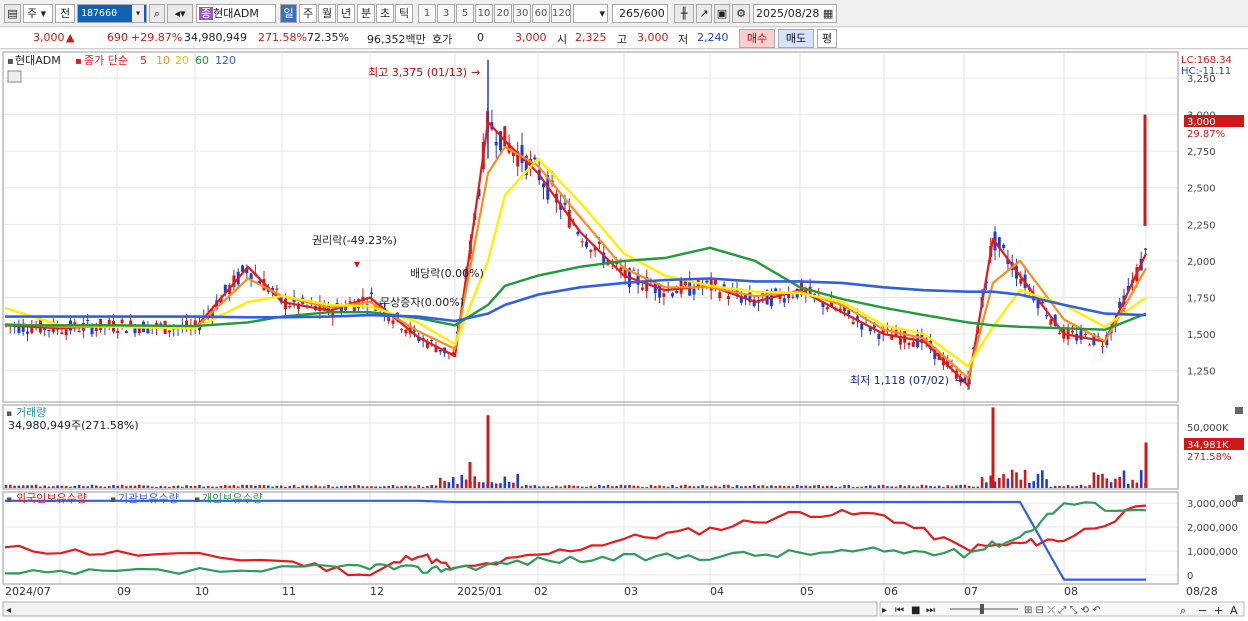  What do you see at coordinates (591, 37) in the screenshot?
I see `open-value: 2,325` at bounding box center [591, 37].